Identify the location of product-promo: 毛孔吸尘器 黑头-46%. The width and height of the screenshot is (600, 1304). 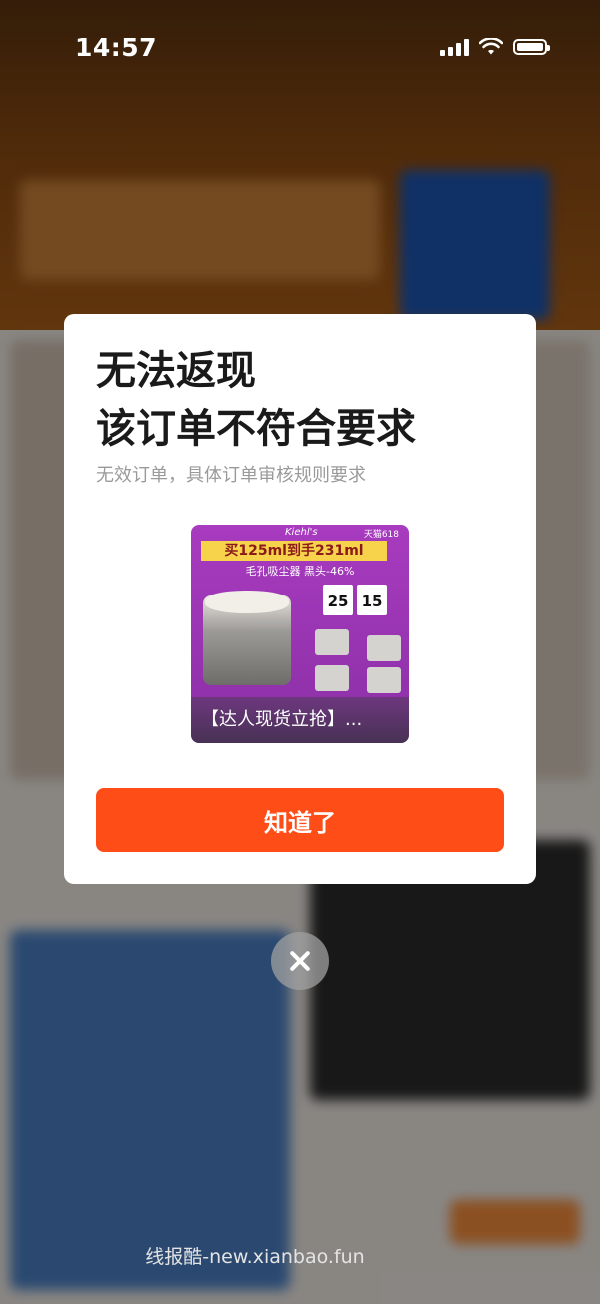
(300, 571).